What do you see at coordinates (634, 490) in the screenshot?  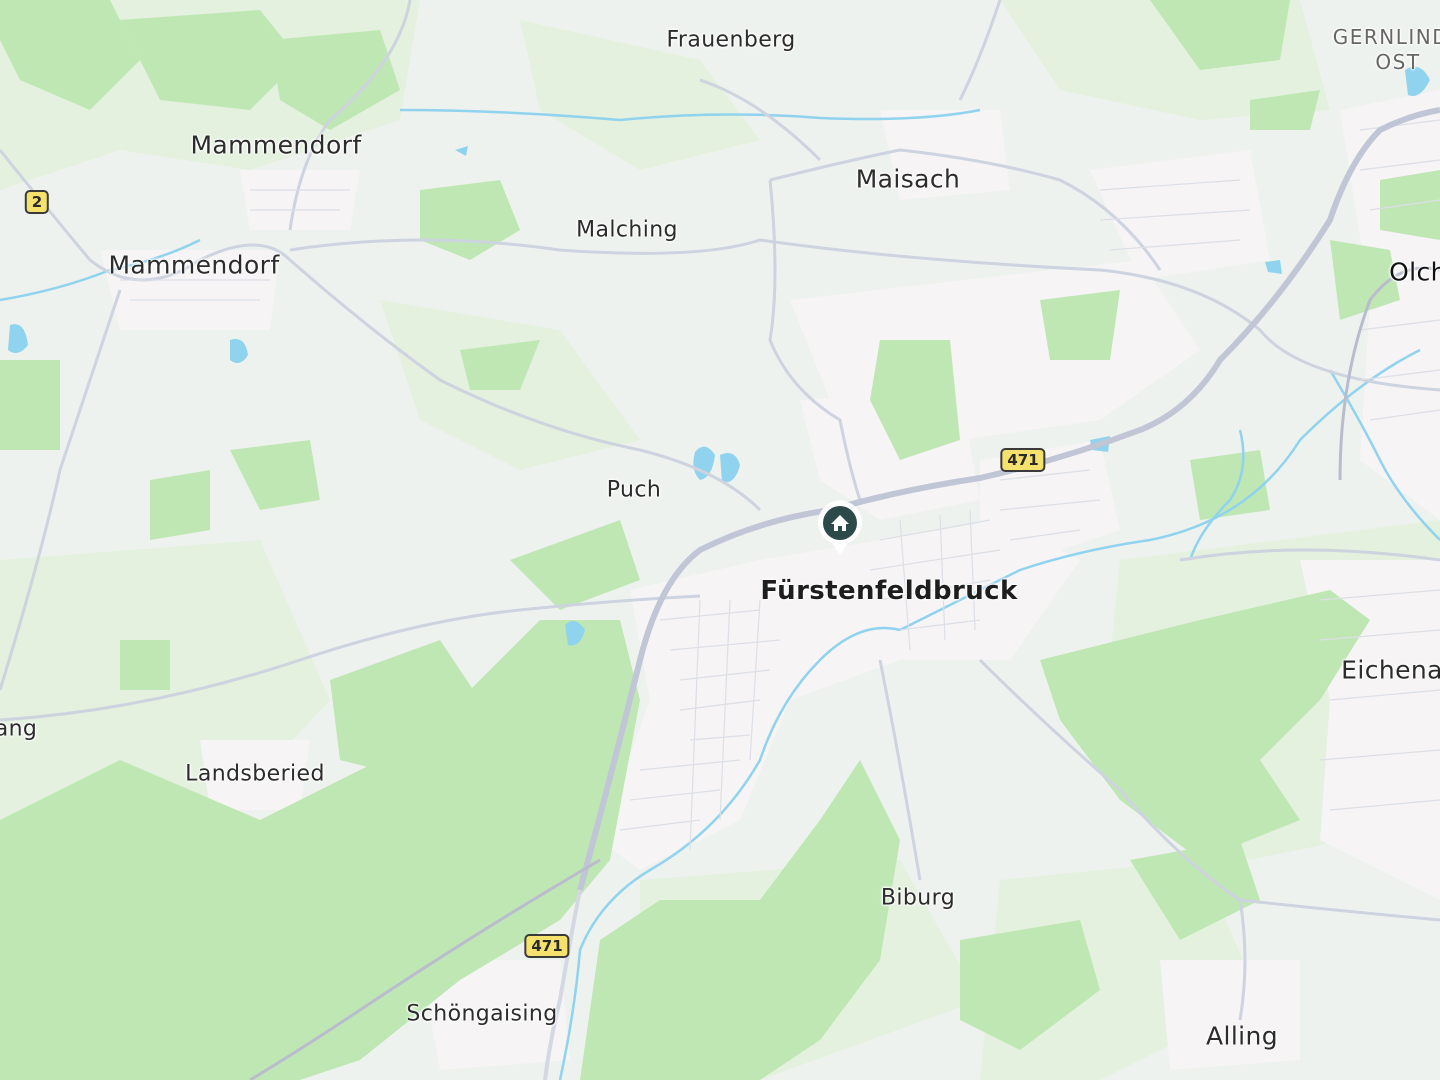 I see `place-label-puch: Puch` at bounding box center [634, 490].